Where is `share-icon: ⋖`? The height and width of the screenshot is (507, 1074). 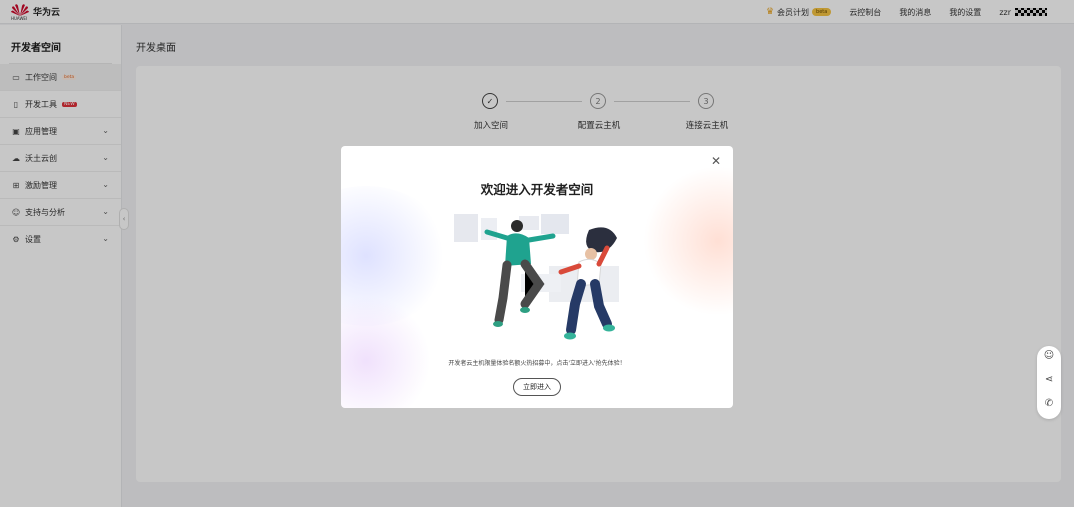 share-icon: ⋖ is located at coordinates (1049, 379).